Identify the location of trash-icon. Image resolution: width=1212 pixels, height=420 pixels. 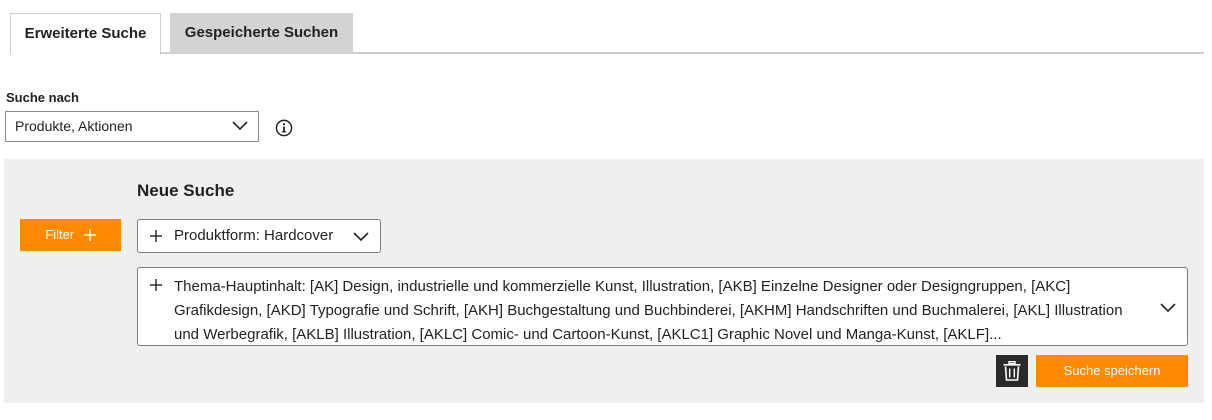
(1012, 371).